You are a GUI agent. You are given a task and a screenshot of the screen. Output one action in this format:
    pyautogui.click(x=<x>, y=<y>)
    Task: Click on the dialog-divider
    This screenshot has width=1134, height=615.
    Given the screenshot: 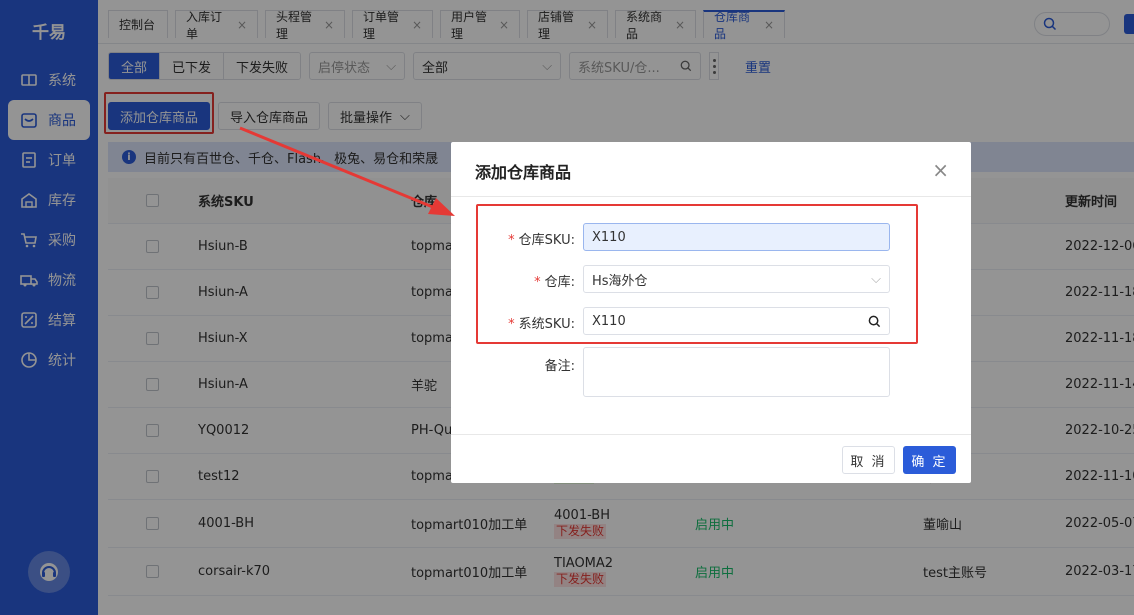 What is the action you would take?
    pyautogui.click(x=711, y=196)
    